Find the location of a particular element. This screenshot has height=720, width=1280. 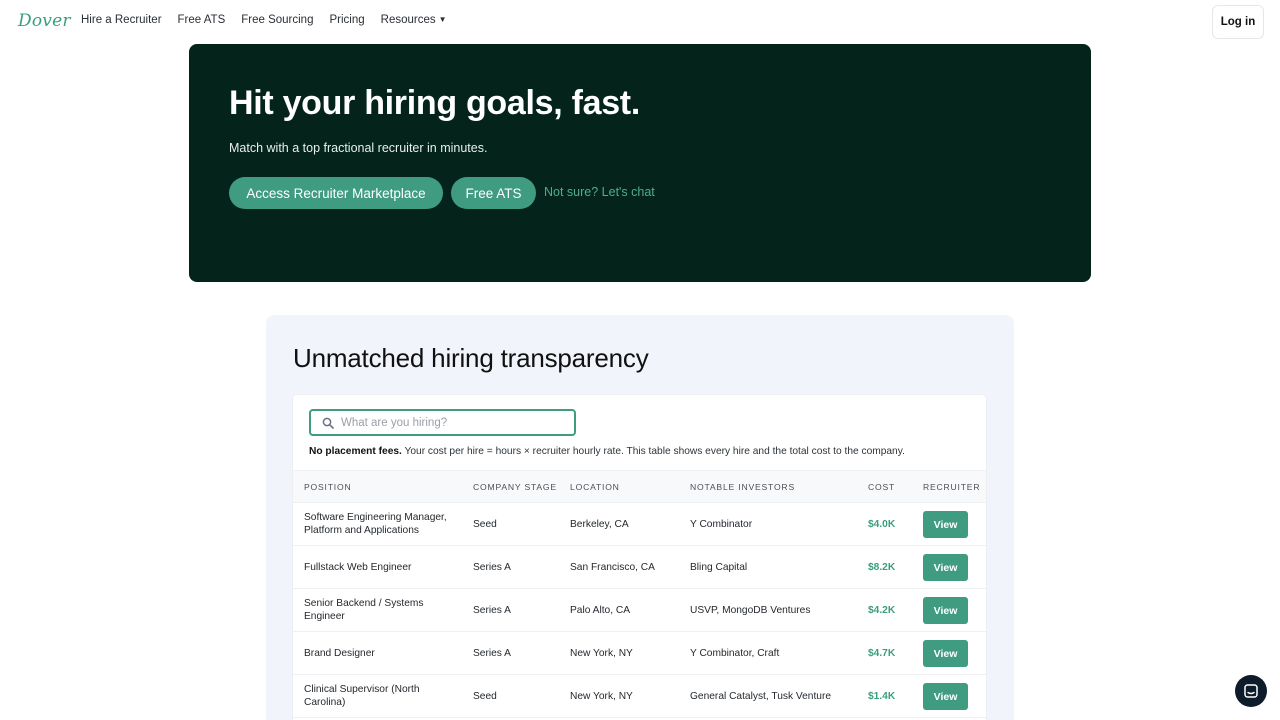

position-cell: Brand Designer is located at coordinates (339, 653).